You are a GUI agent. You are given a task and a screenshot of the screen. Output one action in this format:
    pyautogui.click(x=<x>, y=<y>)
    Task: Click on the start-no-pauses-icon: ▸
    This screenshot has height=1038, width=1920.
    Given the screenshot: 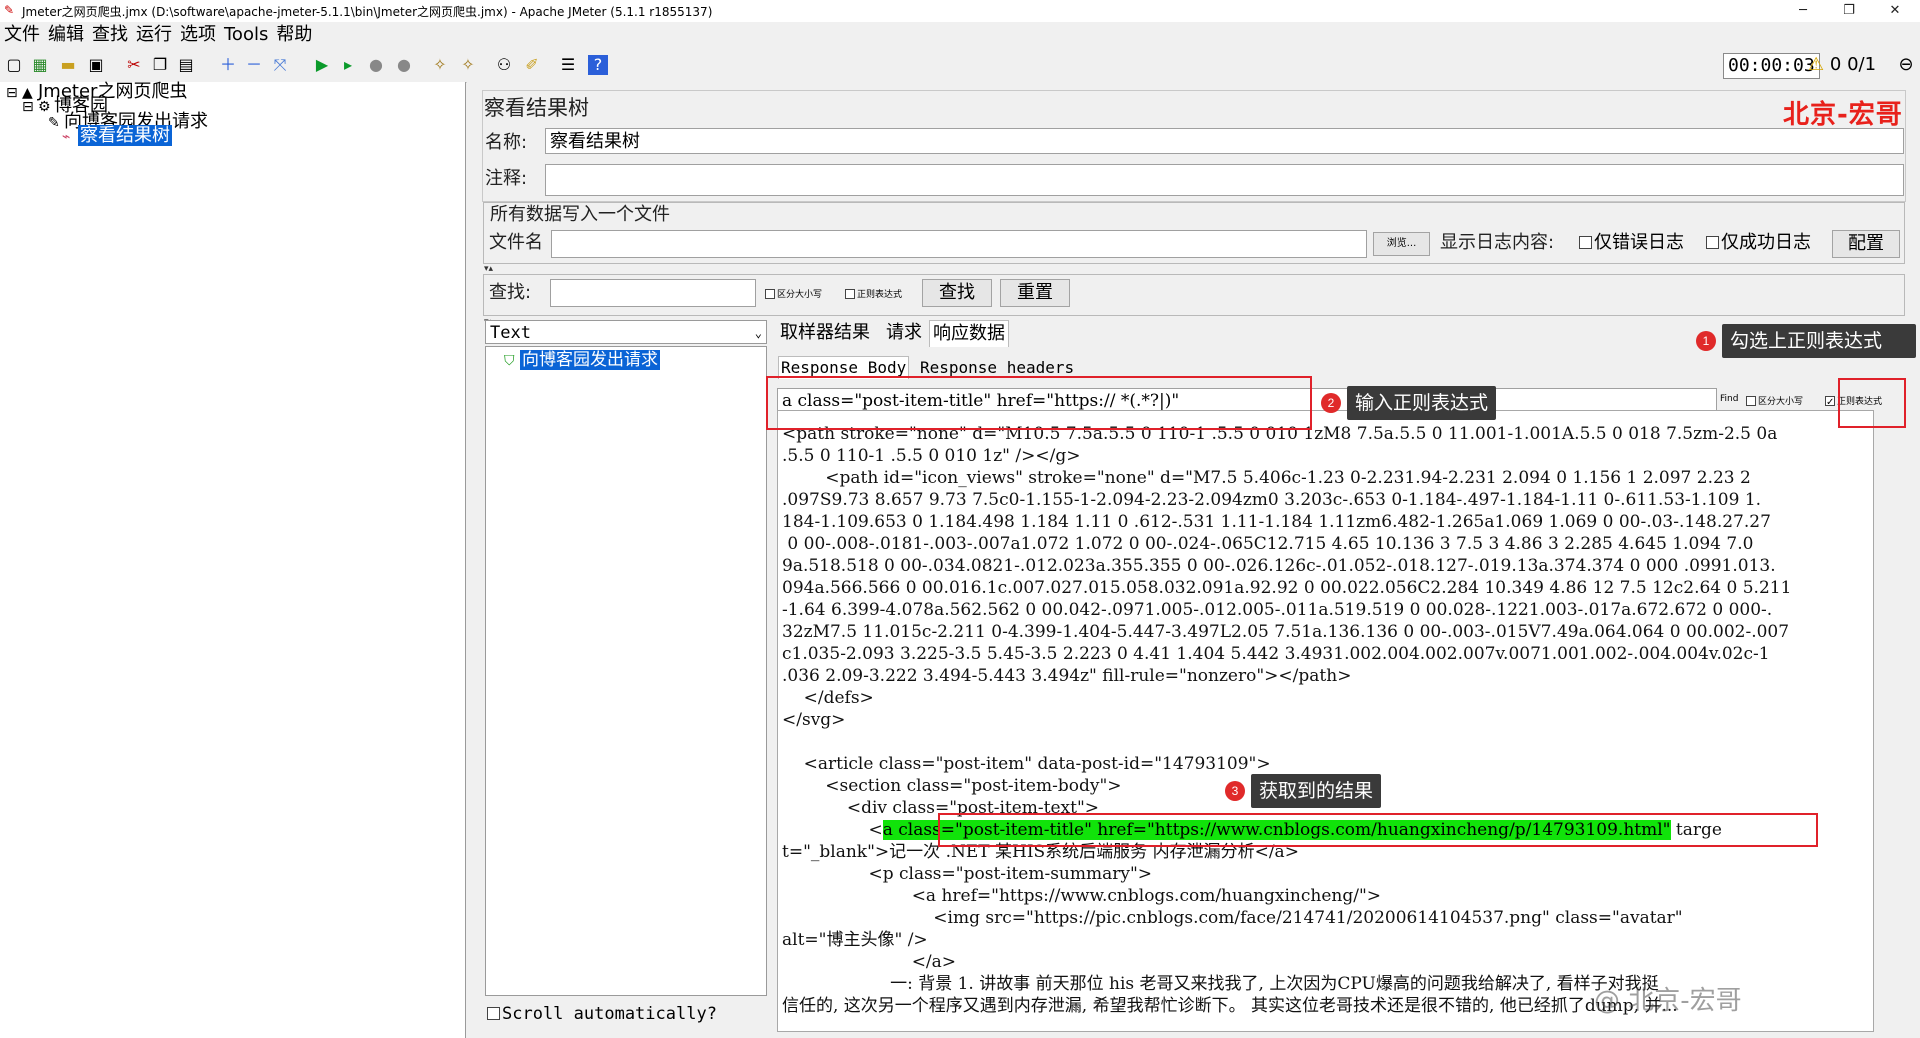 What is the action you would take?
    pyautogui.click(x=348, y=65)
    